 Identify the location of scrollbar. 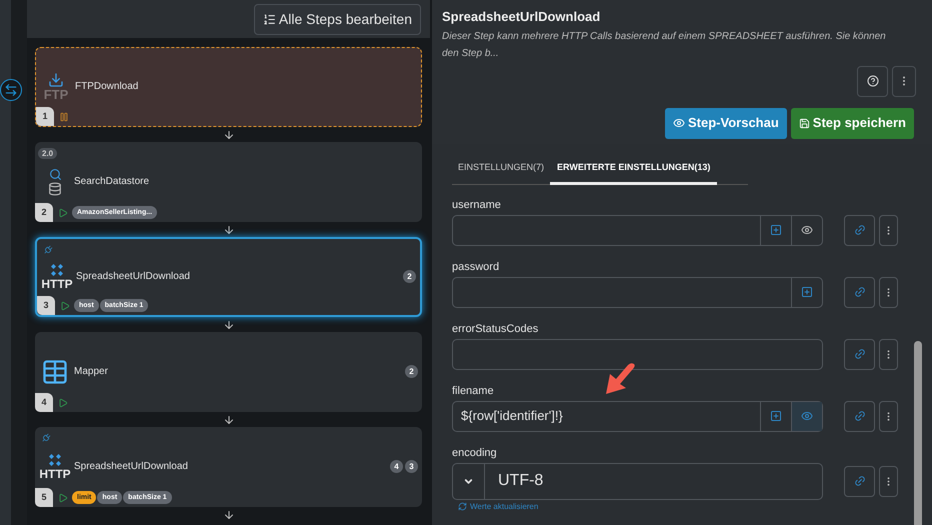
(918, 433).